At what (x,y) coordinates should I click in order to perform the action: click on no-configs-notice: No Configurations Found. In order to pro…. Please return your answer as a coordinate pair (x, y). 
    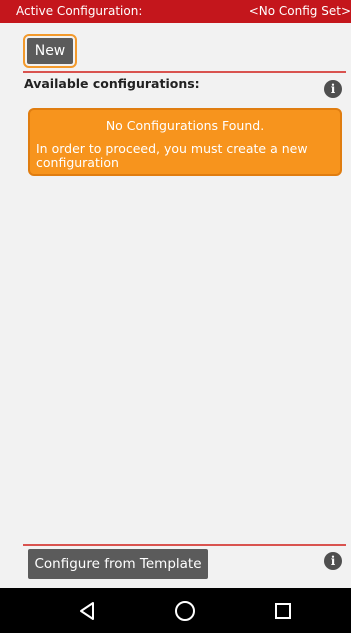
    Looking at the image, I should click on (185, 142).